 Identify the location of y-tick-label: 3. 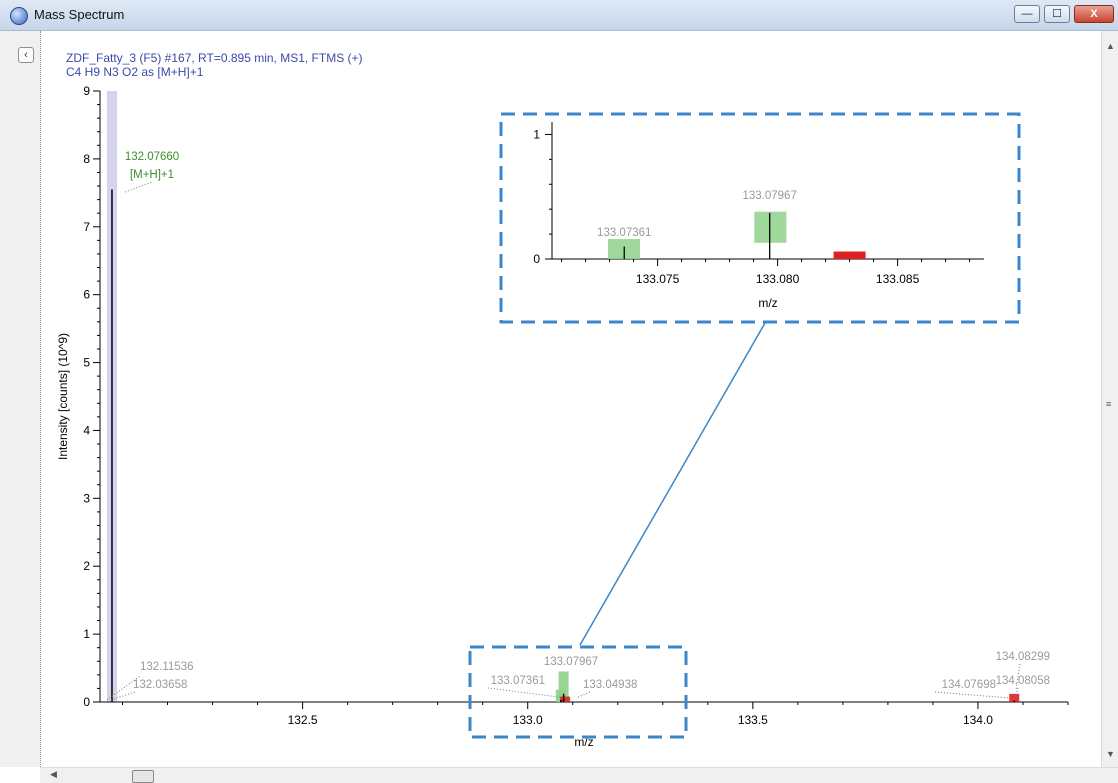
(86, 498).